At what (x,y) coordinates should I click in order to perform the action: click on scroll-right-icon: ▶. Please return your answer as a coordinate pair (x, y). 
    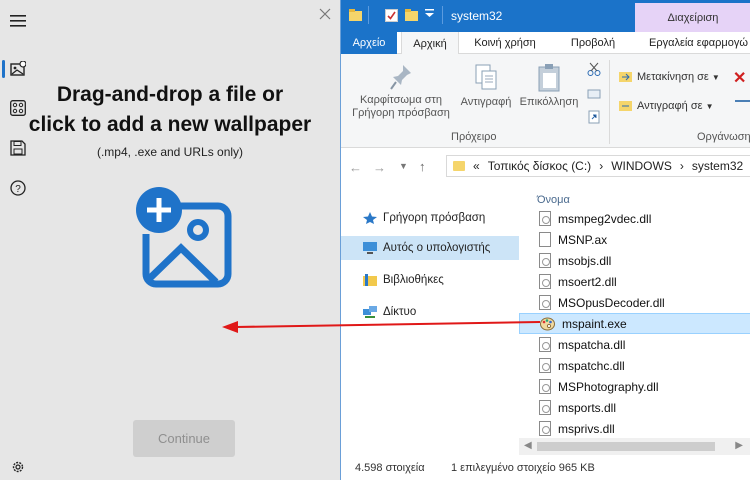
    Looking at the image, I should click on (739, 445).